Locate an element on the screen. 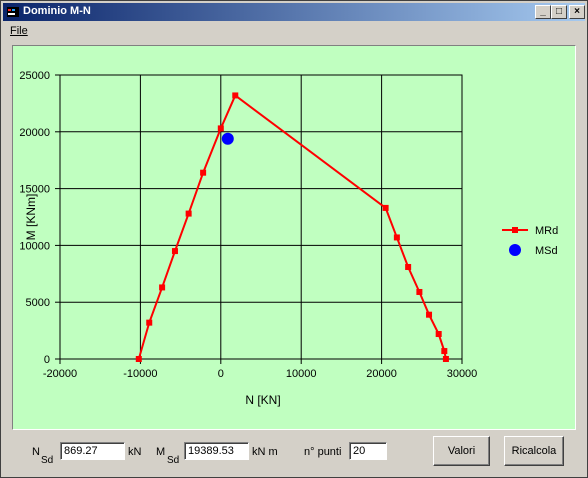 The width and height of the screenshot is (588, 478). minimize-button: _ is located at coordinates (543, 12).